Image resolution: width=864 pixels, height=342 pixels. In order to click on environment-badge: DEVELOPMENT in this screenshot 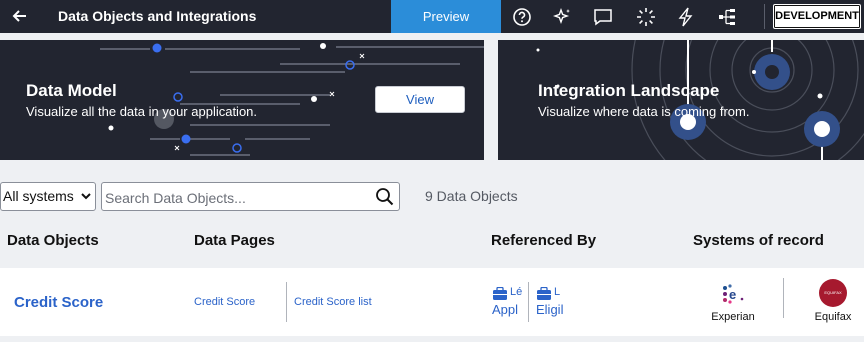, I will do `click(817, 16)`.